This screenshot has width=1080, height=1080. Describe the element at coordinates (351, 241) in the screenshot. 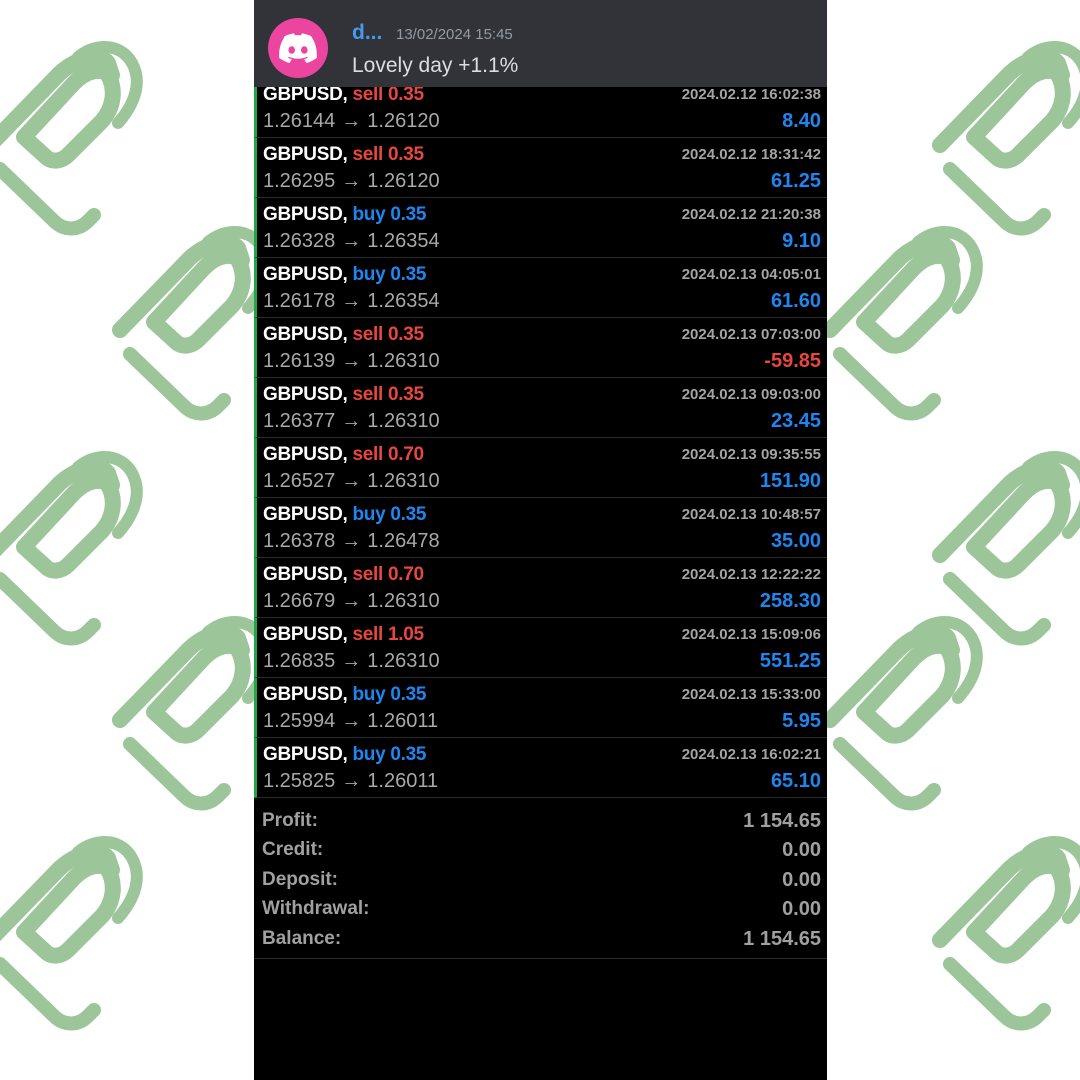

I see `trade-prices: 1.26328 → 1.26354` at that location.